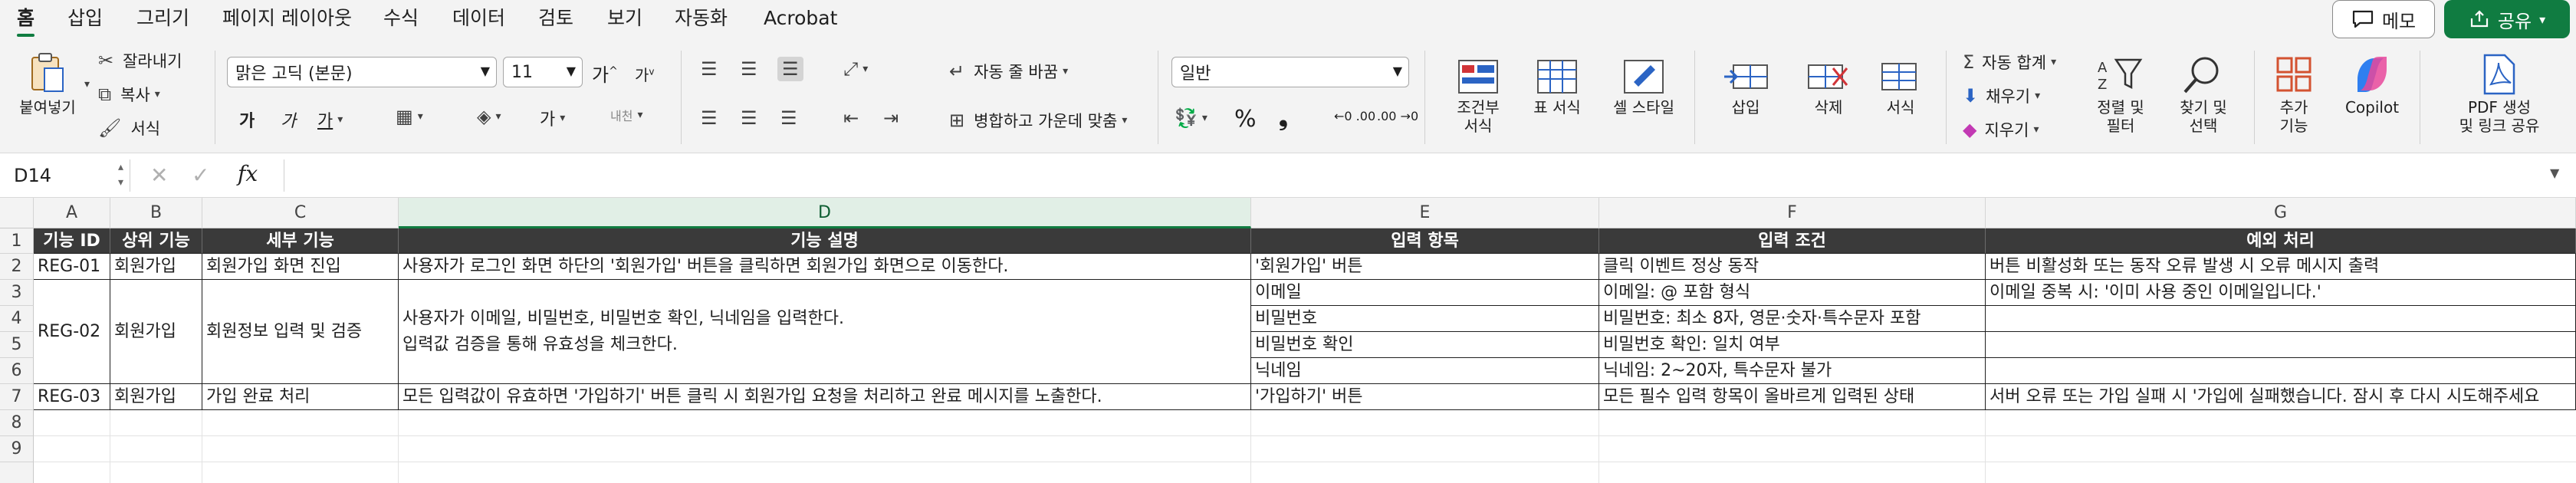  What do you see at coordinates (17, 241) in the screenshot?
I see `row-header-1: 1` at bounding box center [17, 241].